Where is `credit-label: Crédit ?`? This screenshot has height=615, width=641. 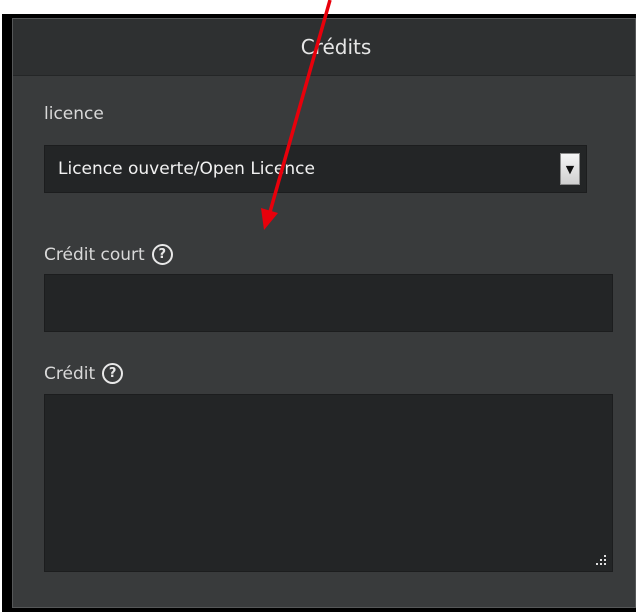
credit-label: Crédit ? is located at coordinates (84, 373).